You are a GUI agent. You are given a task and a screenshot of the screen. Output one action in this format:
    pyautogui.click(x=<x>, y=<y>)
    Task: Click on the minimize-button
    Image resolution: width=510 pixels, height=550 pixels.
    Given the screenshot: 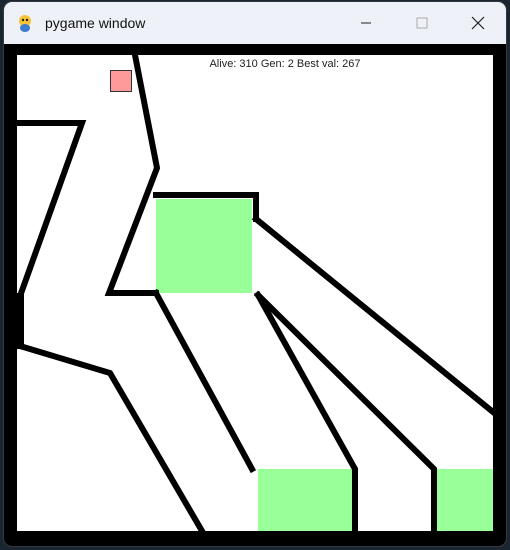 What is the action you would take?
    pyautogui.click(x=366, y=23)
    